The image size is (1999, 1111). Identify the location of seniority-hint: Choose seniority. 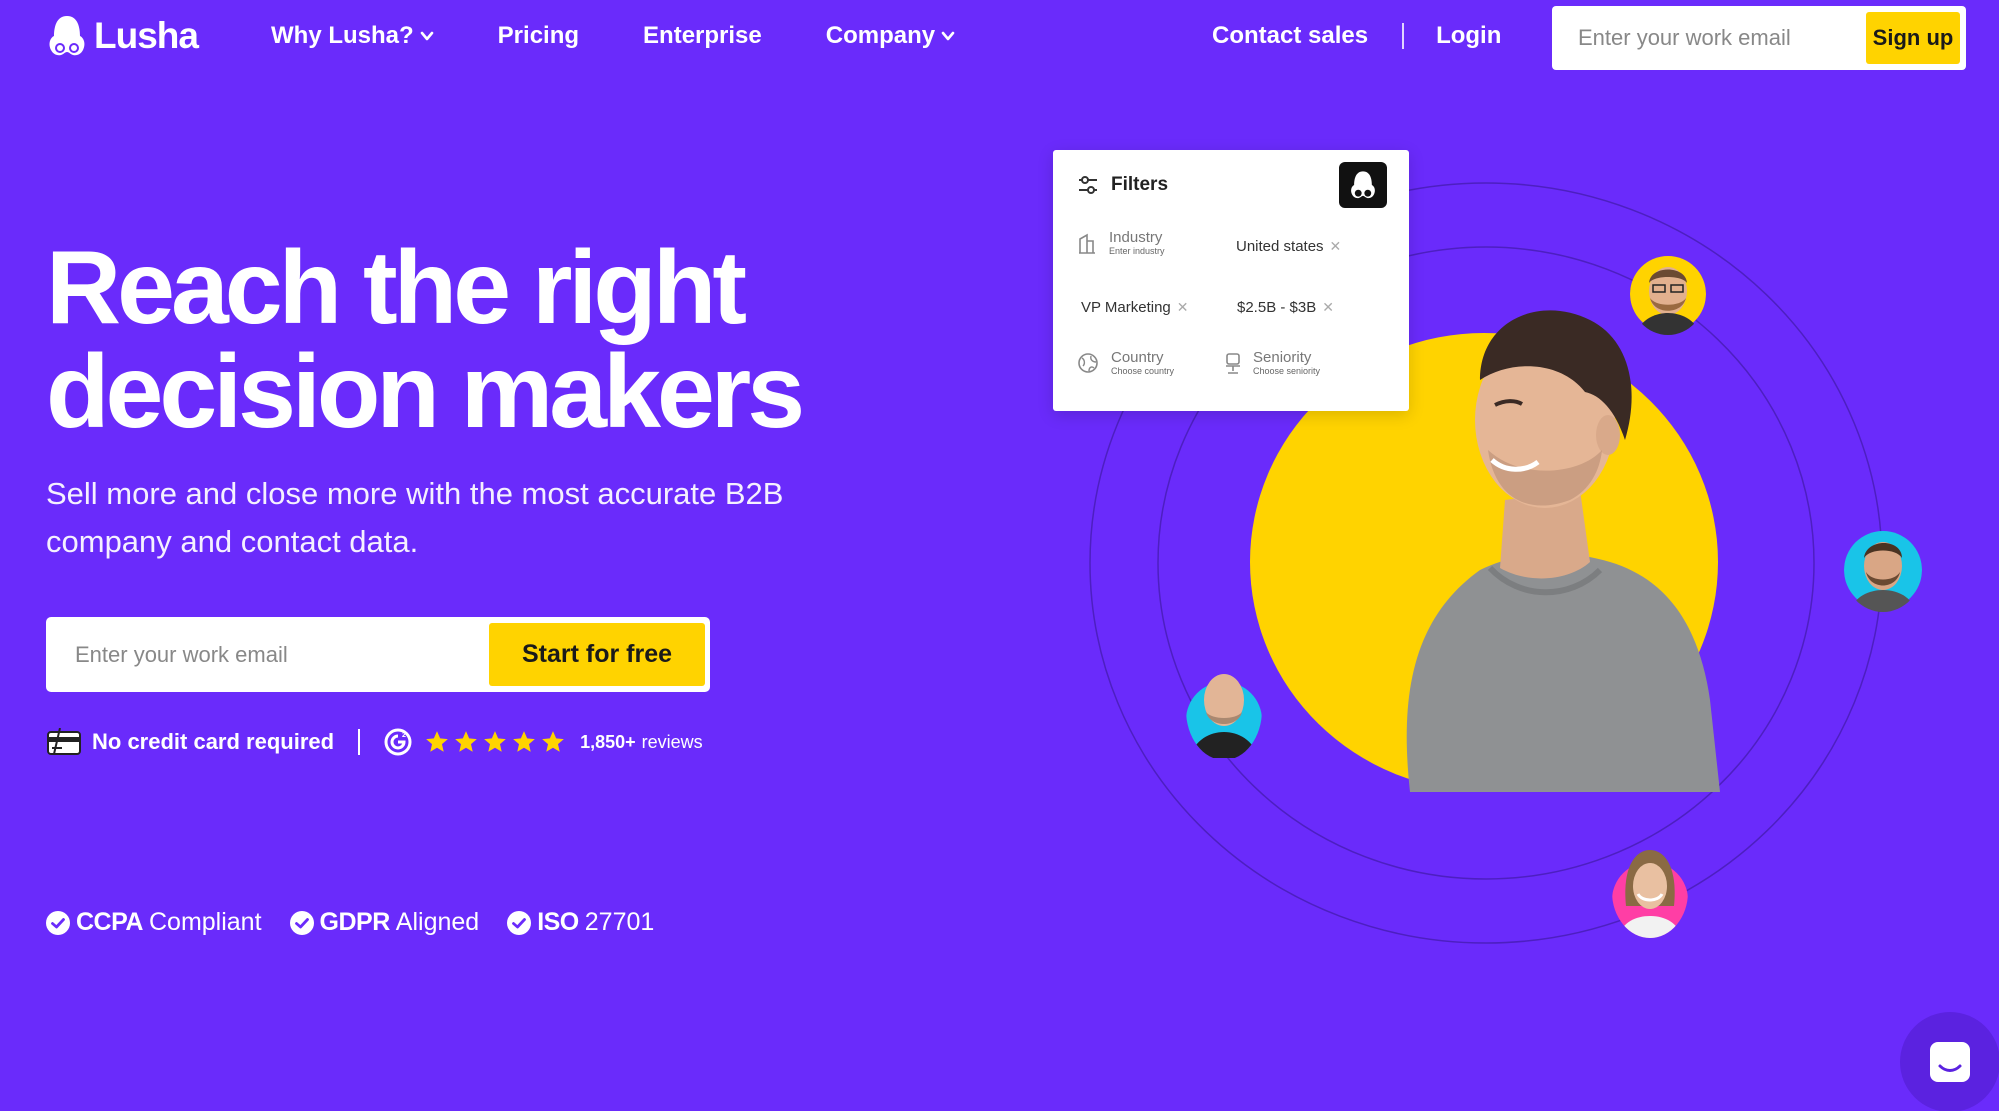
(1287, 371).